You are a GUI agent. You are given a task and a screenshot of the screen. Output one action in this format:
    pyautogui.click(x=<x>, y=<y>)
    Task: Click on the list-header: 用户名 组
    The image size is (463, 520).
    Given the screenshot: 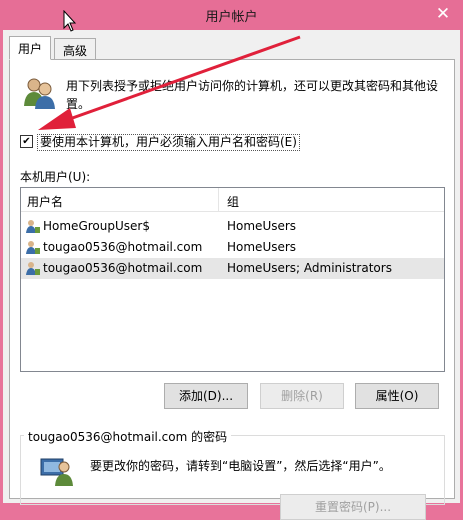 What is the action you would take?
    pyautogui.click(x=232, y=200)
    